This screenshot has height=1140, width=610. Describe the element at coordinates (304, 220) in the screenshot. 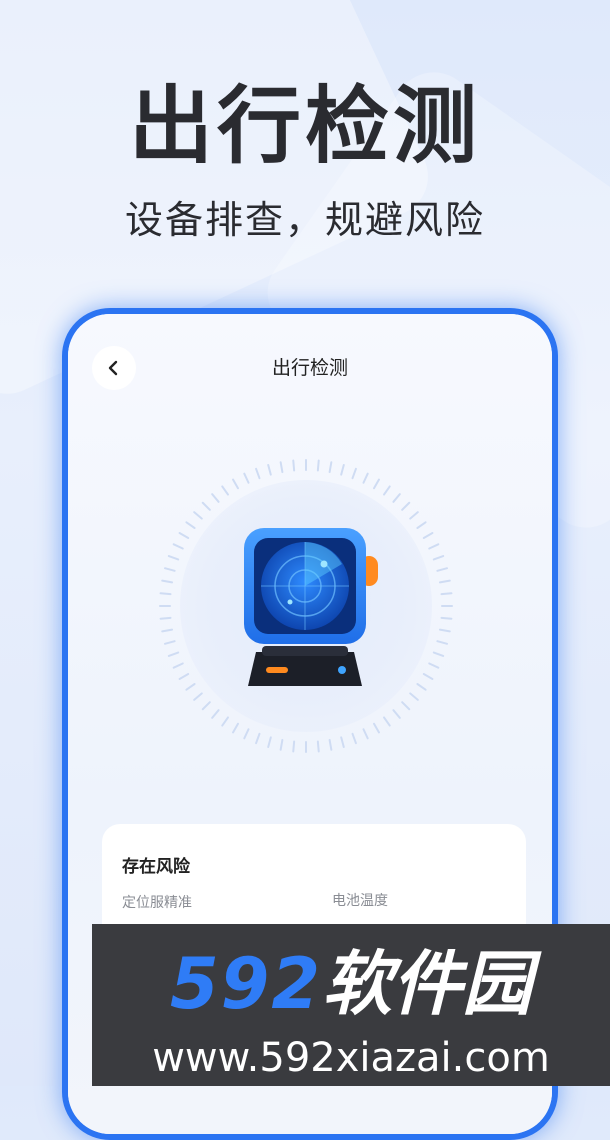

I see `hero-subtitle: 设备排查，规避风险` at that location.